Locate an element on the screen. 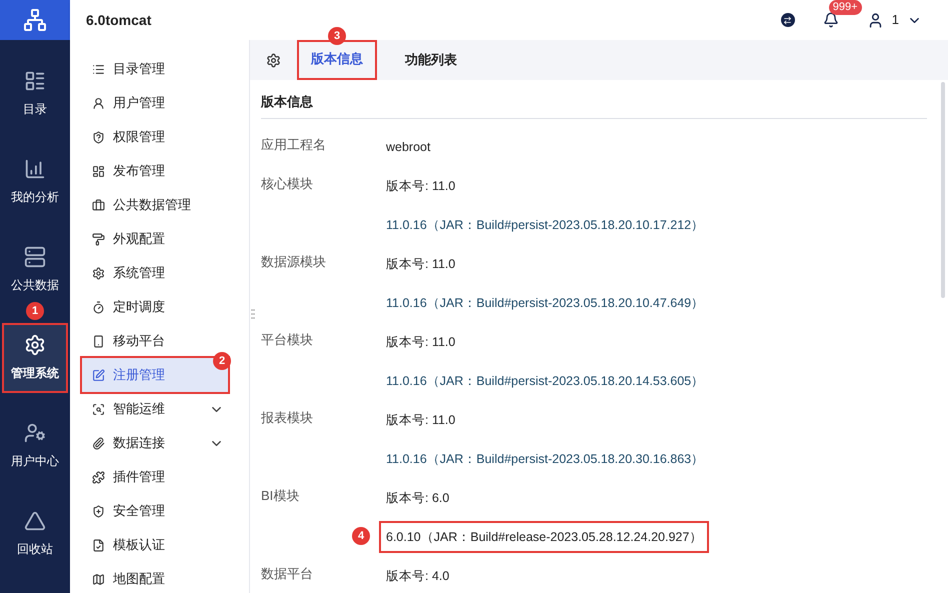  field-label: BI模块 is located at coordinates (280, 496).